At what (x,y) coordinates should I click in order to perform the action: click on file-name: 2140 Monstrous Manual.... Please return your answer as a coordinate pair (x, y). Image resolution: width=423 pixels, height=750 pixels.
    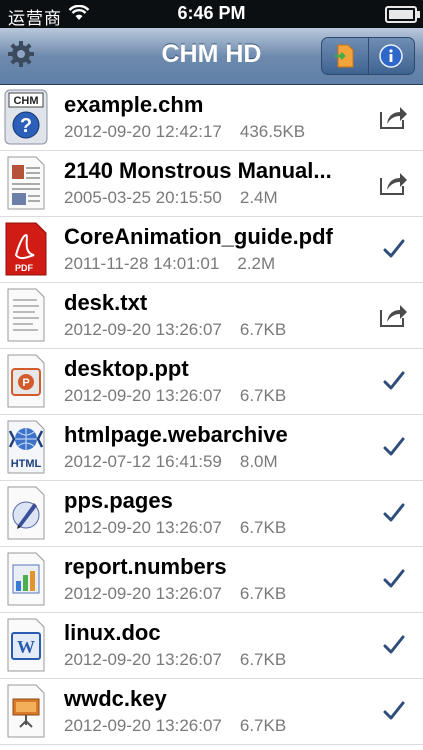
    Looking at the image, I should click on (198, 170).